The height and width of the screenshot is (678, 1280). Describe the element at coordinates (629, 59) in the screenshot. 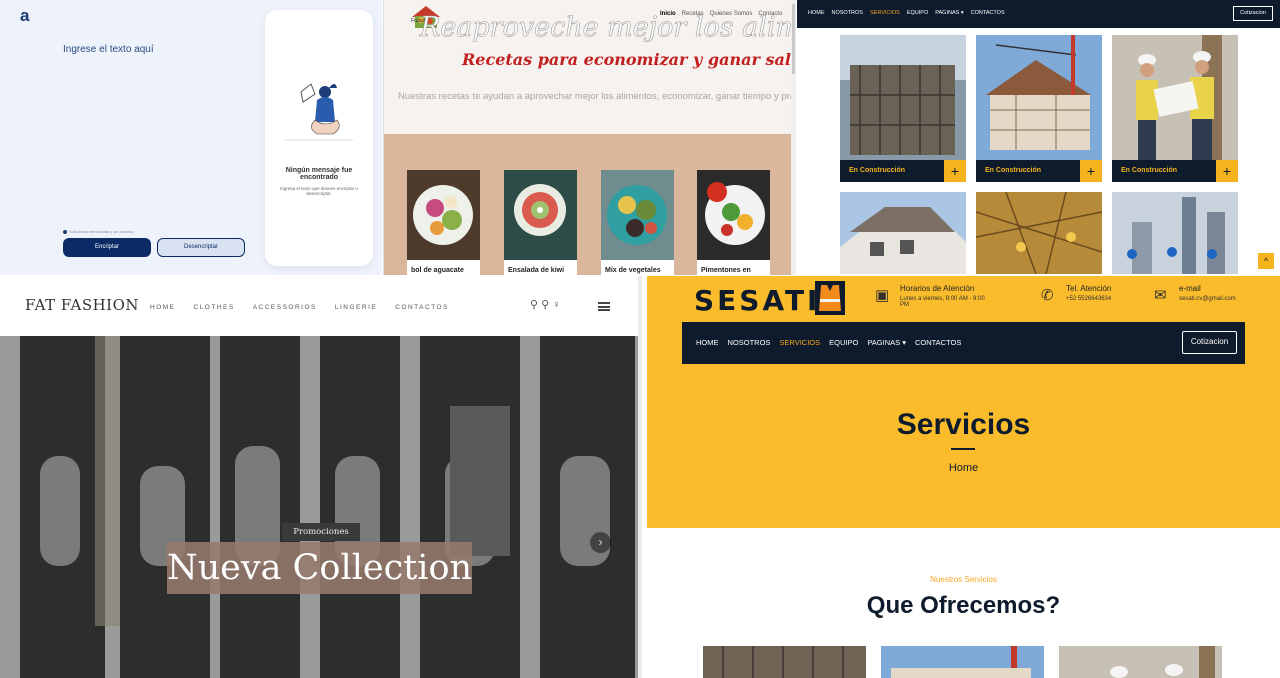

I see `recipes-subheadline: Recetas para economizar y ganar salud` at that location.